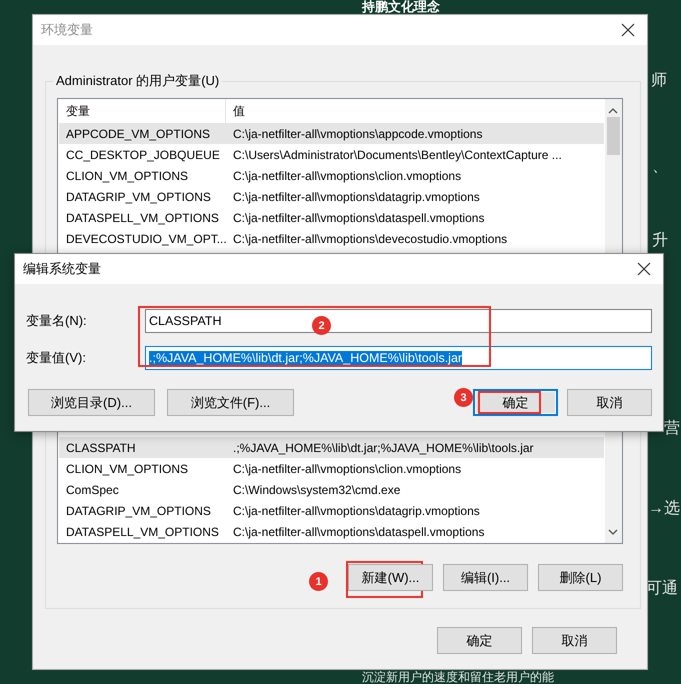  What do you see at coordinates (613, 532) in the screenshot?
I see `scroll-down-icon` at bounding box center [613, 532].